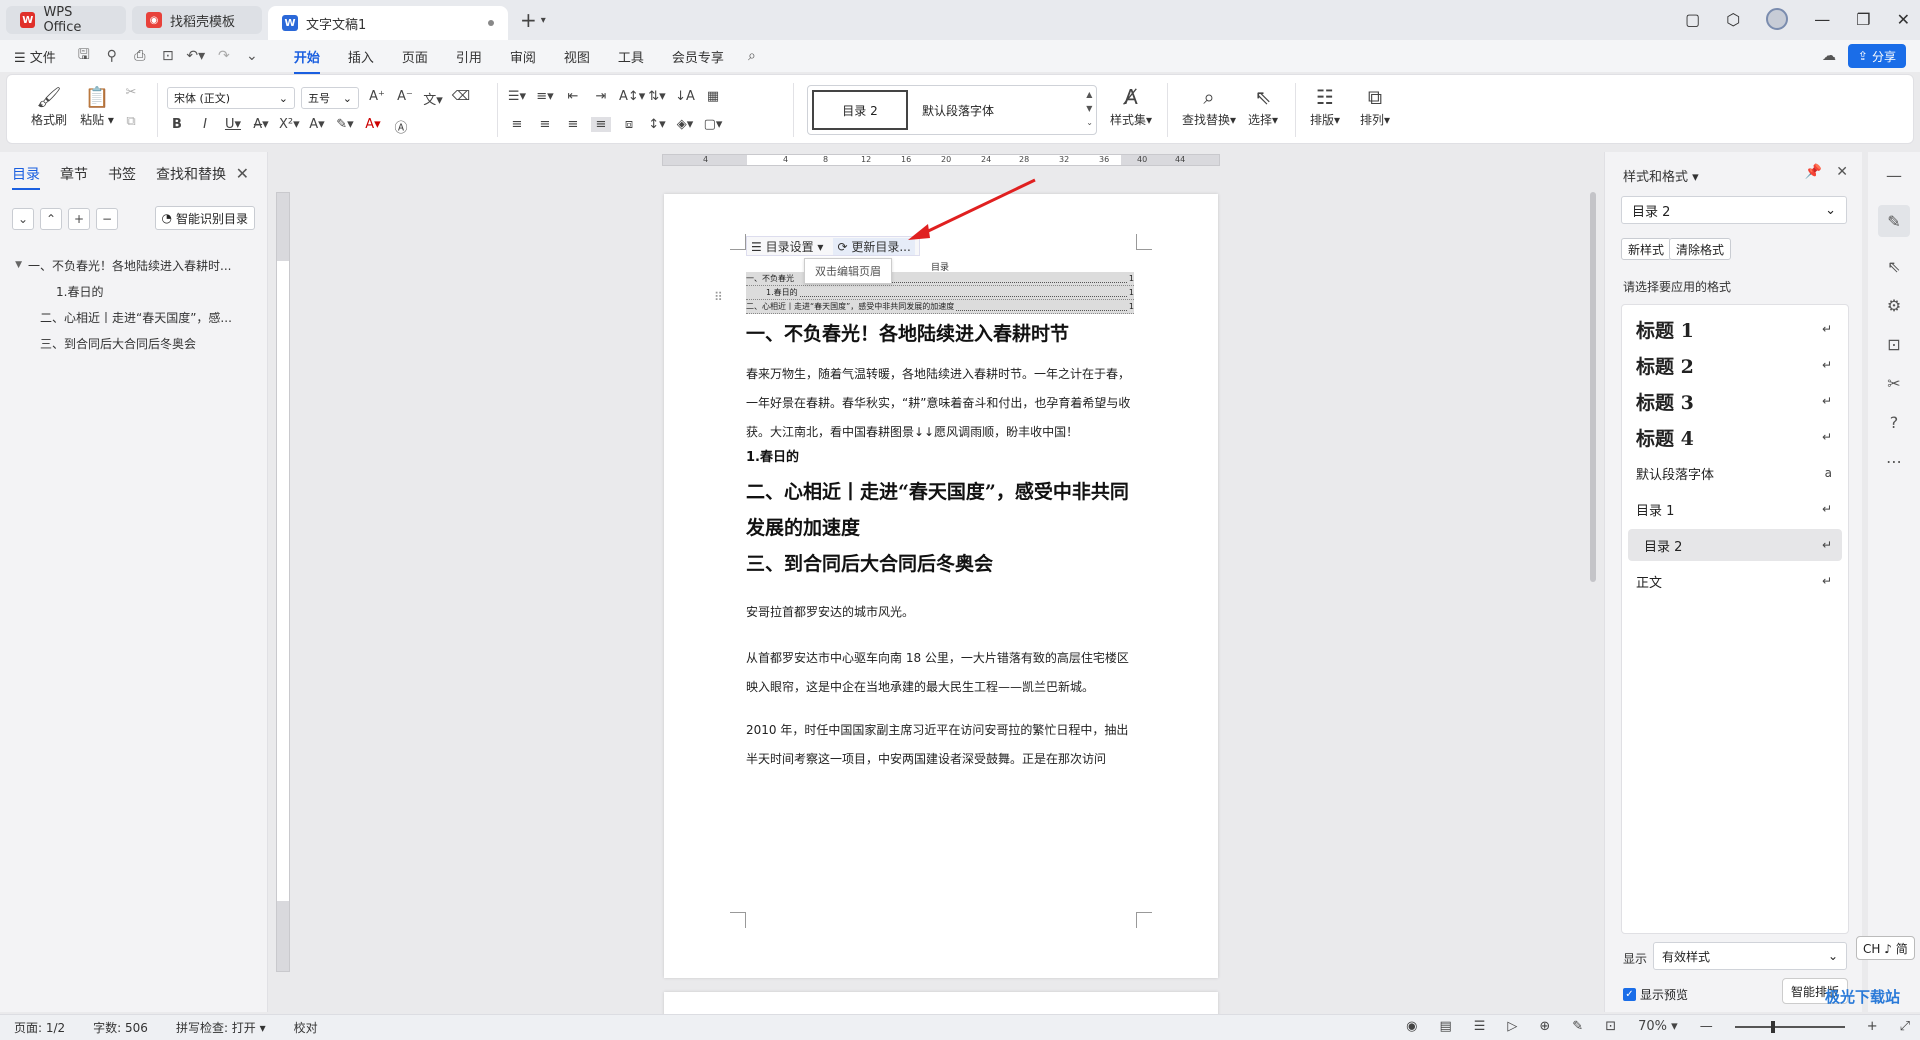  What do you see at coordinates (1813, 172) in the screenshot?
I see `pin-icon: 📌` at bounding box center [1813, 172].